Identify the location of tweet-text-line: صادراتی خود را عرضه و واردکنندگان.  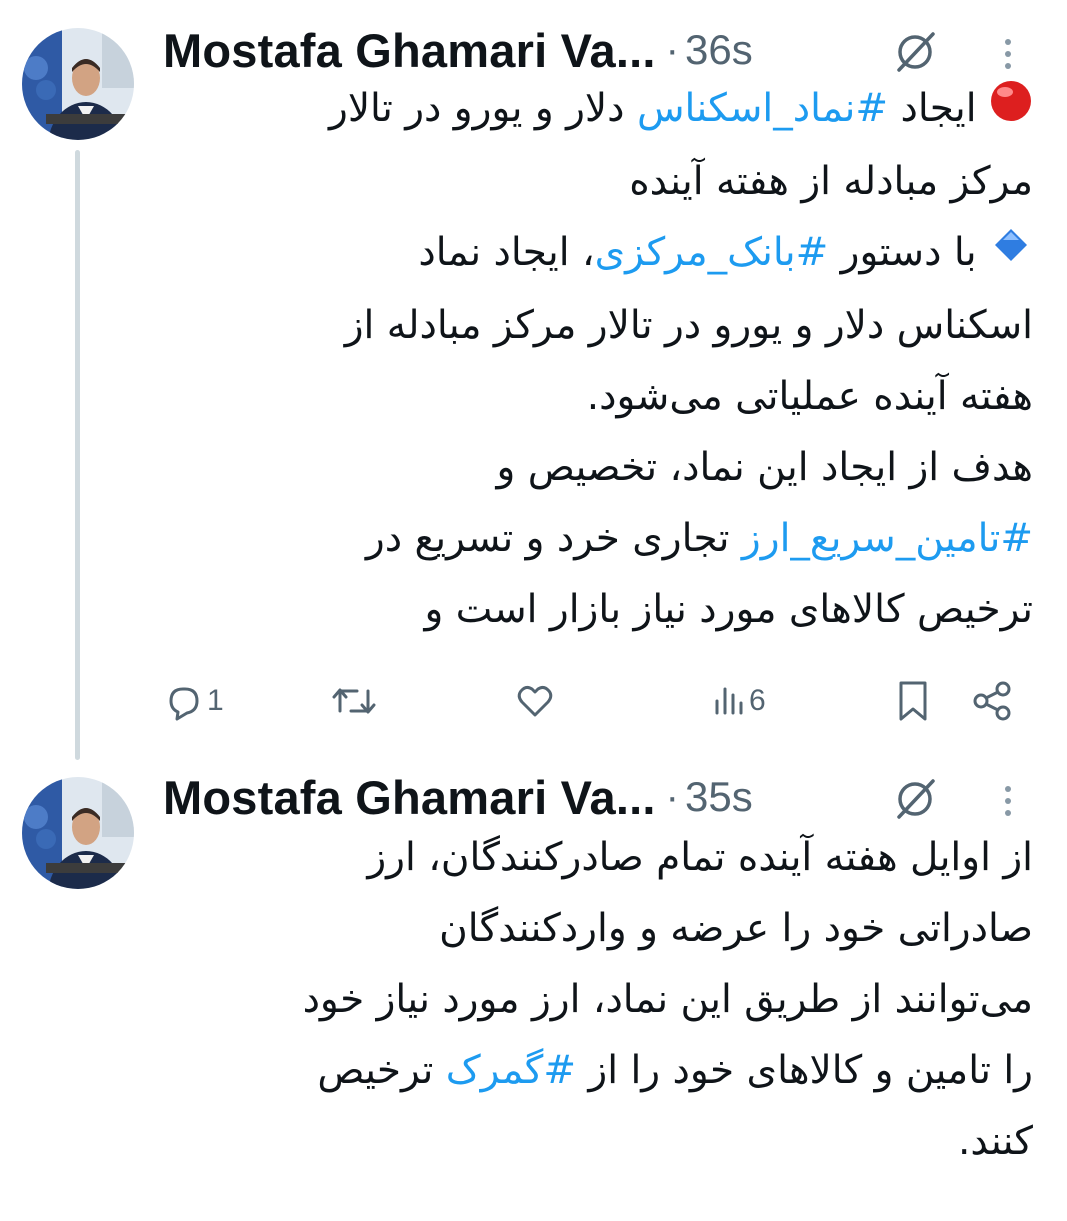
(598, 928).